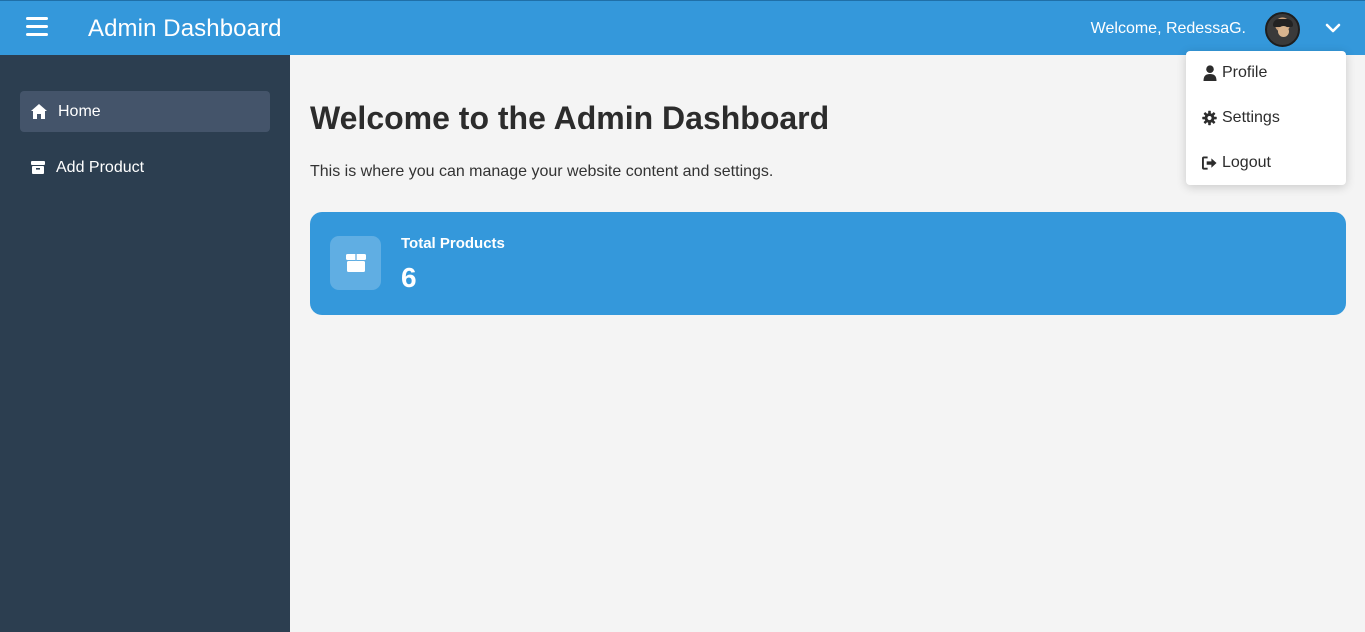 The image size is (1365, 632). What do you see at coordinates (39, 112) in the screenshot?
I see `home-icon` at bounding box center [39, 112].